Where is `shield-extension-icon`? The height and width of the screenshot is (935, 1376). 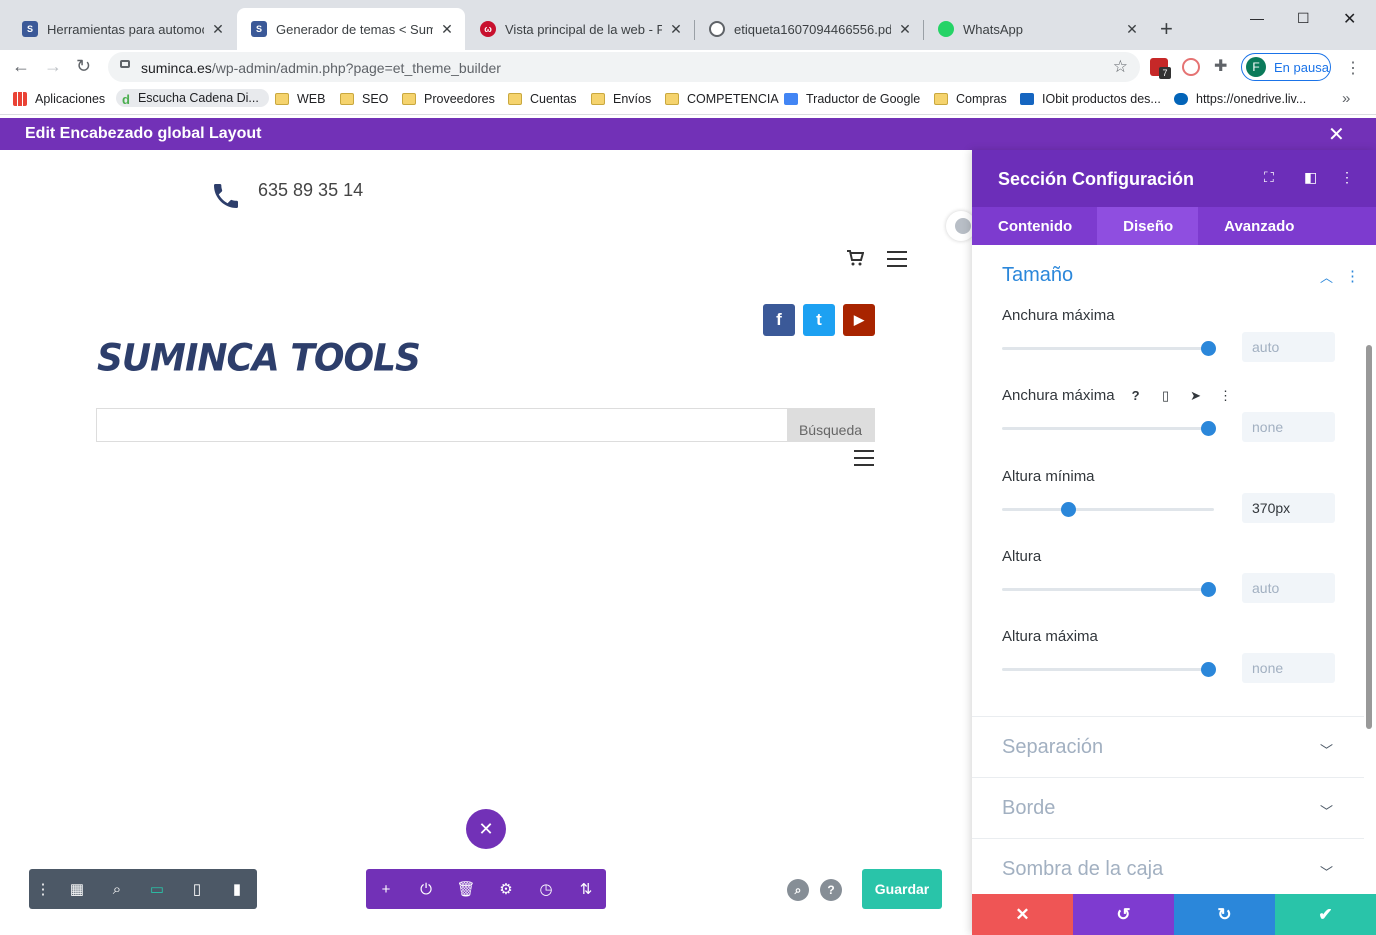 shield-extension-icon is located at coordinates (1191, 67).